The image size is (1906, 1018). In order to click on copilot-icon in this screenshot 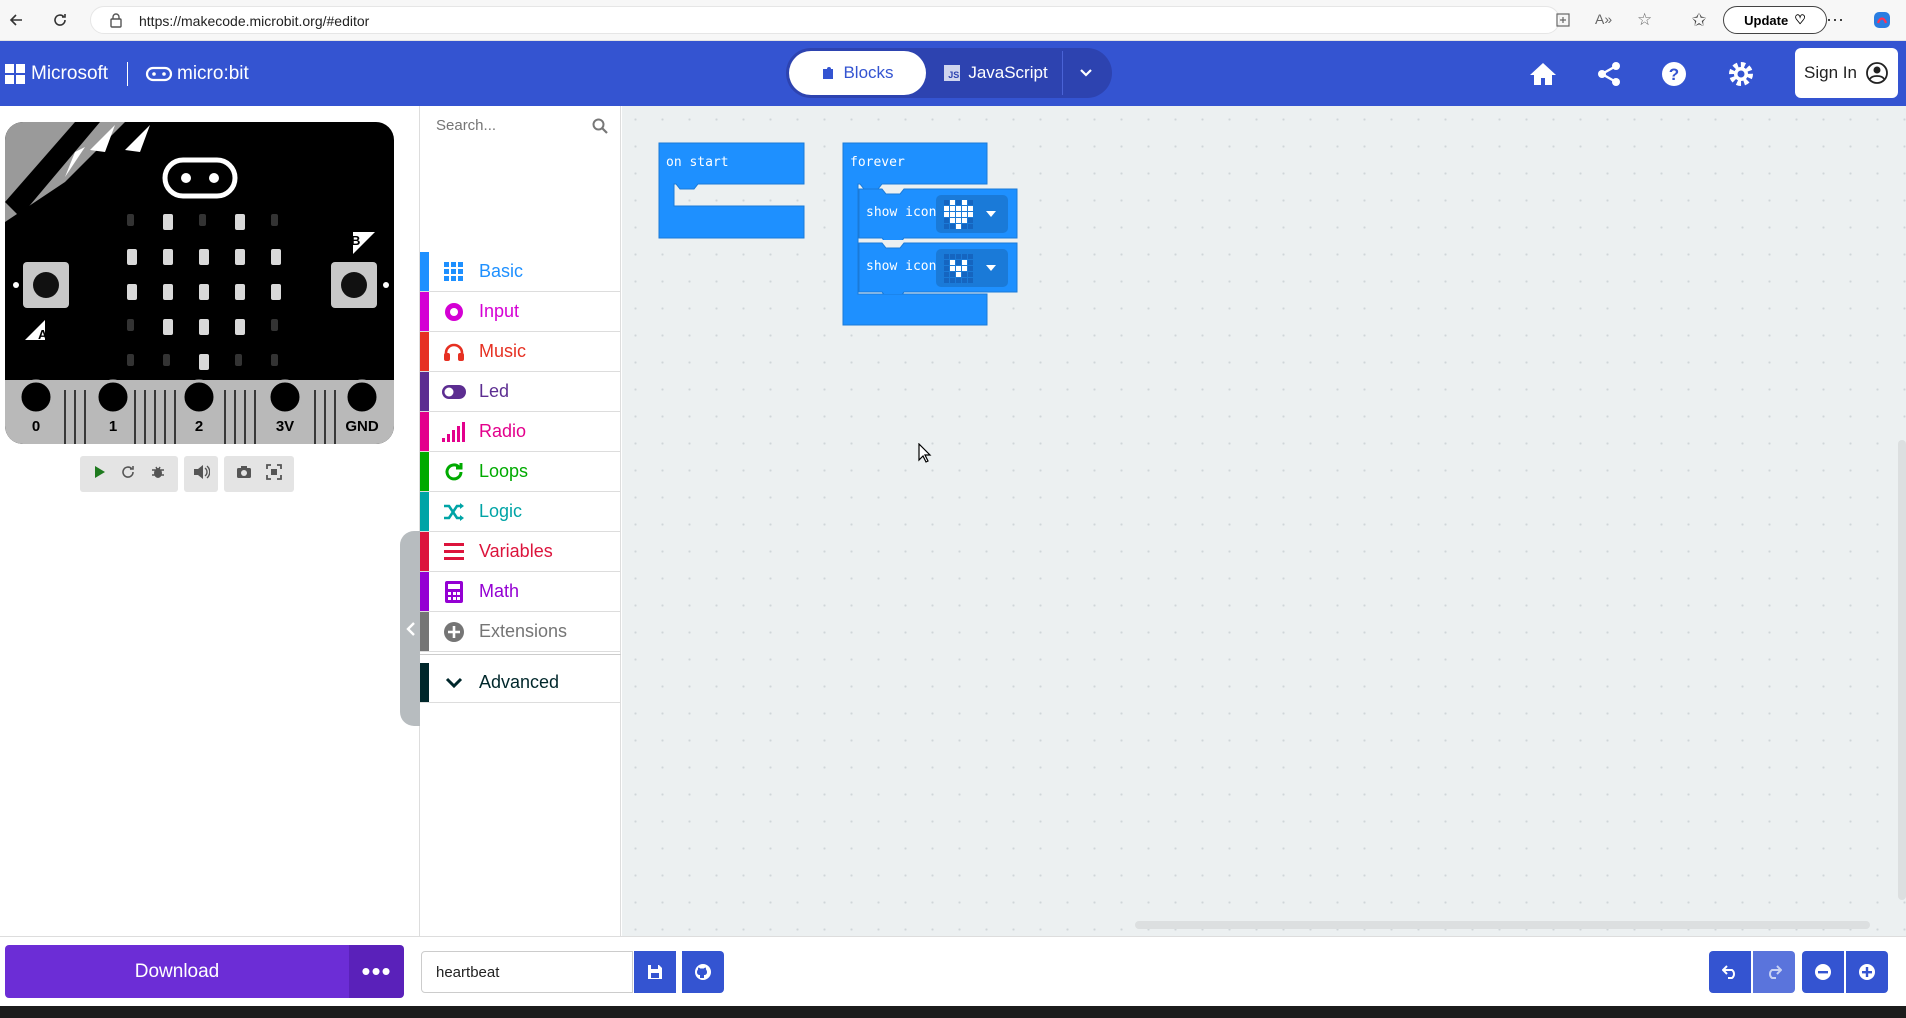, I will do `click(1882, 20)`.